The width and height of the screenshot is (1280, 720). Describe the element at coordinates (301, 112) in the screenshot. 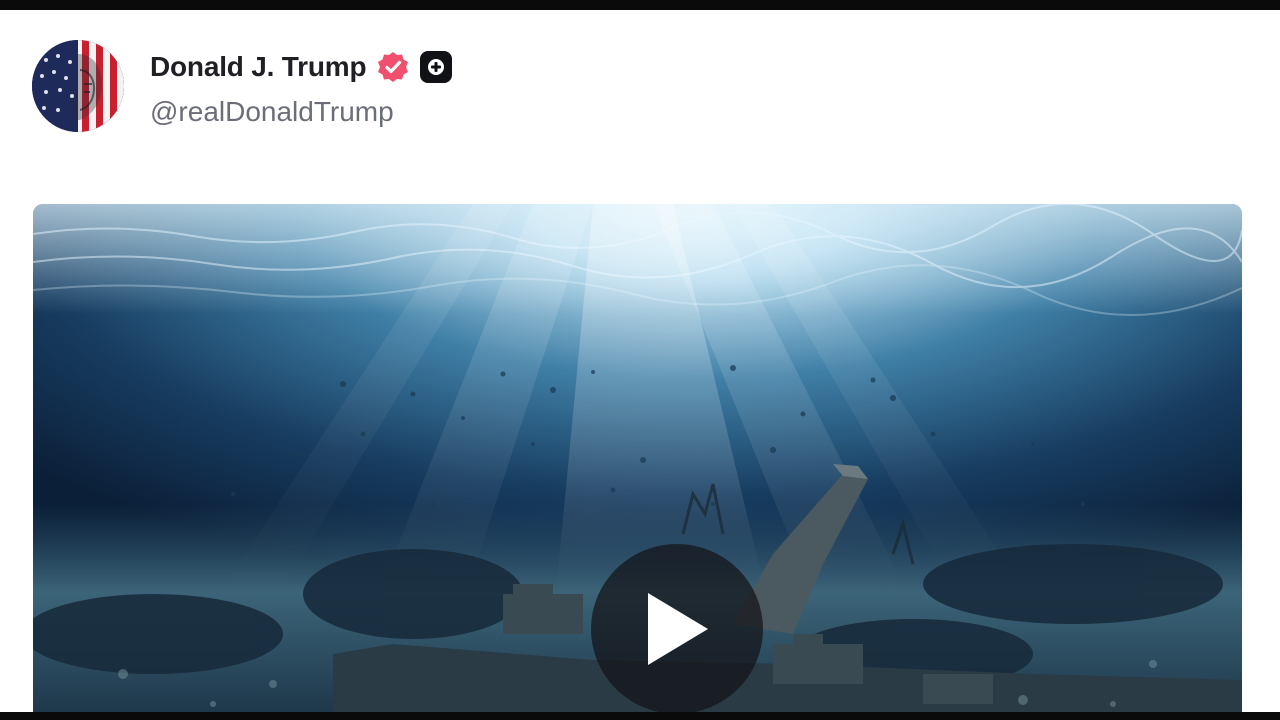

I see `author-handle: @realDonaldTrump` at that location.